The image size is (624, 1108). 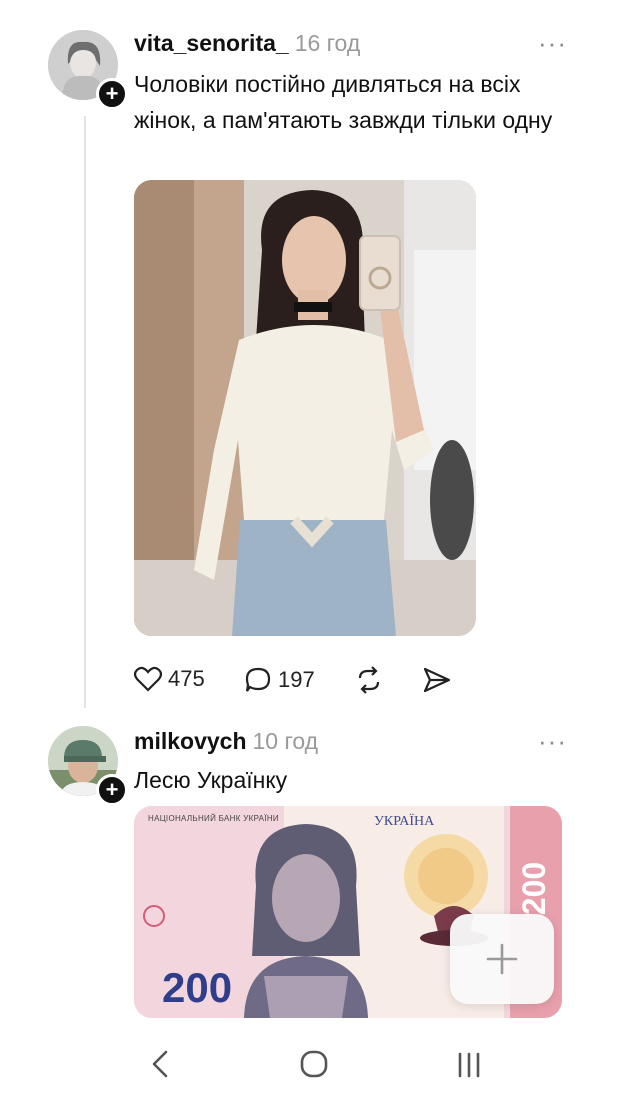 I want to click on comment-button: 197, so click(x=279, y=680).